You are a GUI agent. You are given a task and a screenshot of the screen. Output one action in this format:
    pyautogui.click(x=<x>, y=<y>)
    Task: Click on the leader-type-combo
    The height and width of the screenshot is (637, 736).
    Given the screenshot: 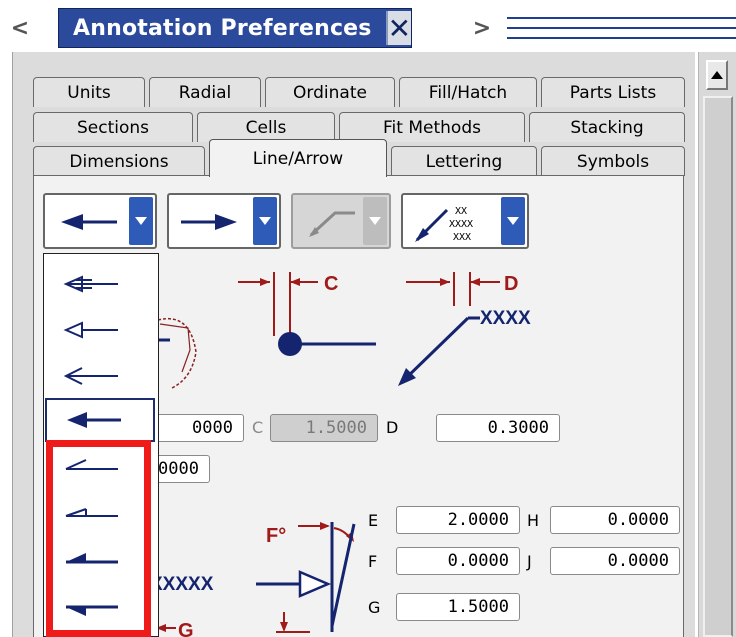 What is the action you would take?
    pyautogui.click(x=341, y=221)
    